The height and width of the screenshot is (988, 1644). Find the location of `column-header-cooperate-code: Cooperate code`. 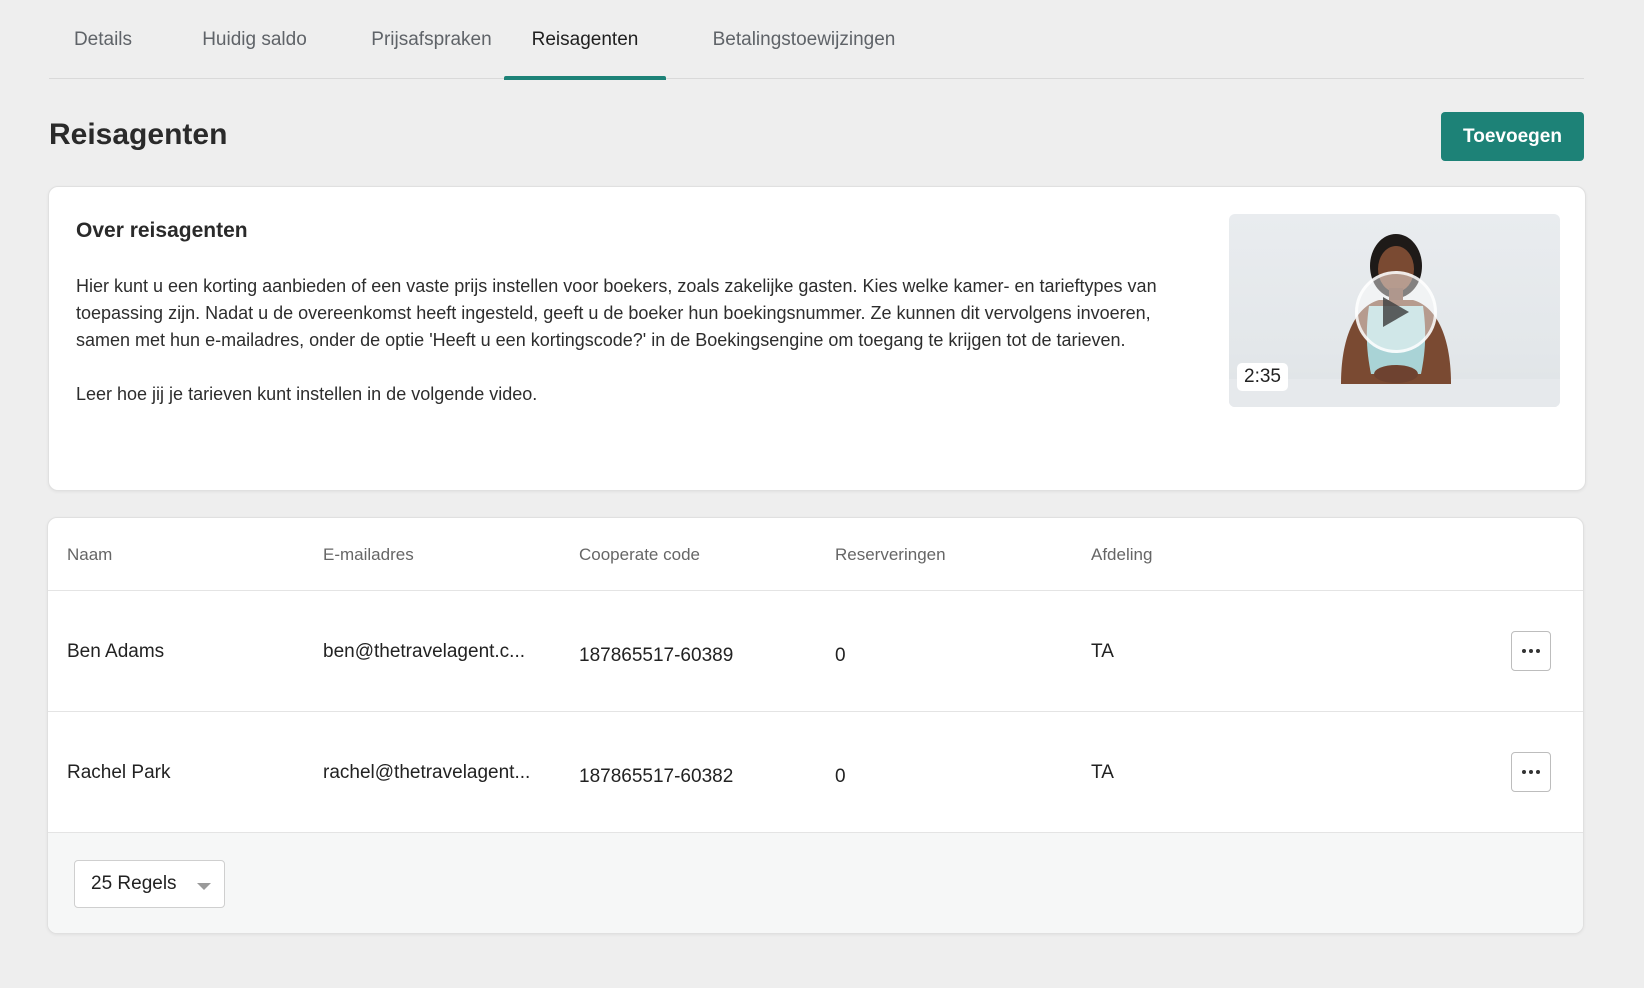

column-header-cooperate-code: Cooperate code is located at coordinates (639, 554).